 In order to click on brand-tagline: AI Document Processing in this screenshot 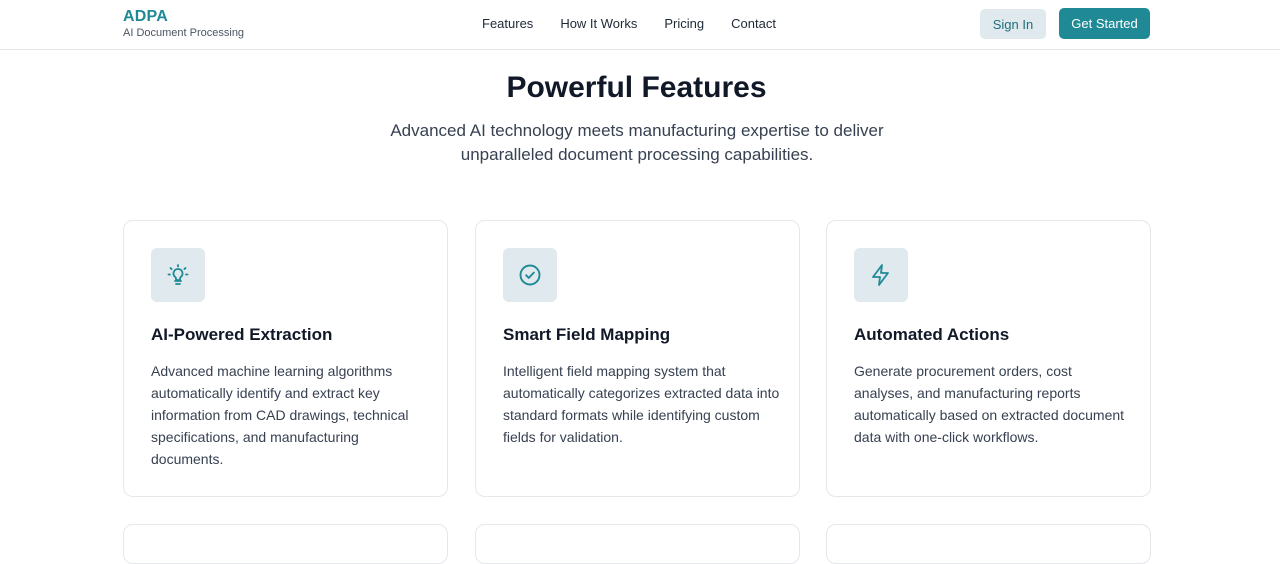, I will do `click(184, 33)`.